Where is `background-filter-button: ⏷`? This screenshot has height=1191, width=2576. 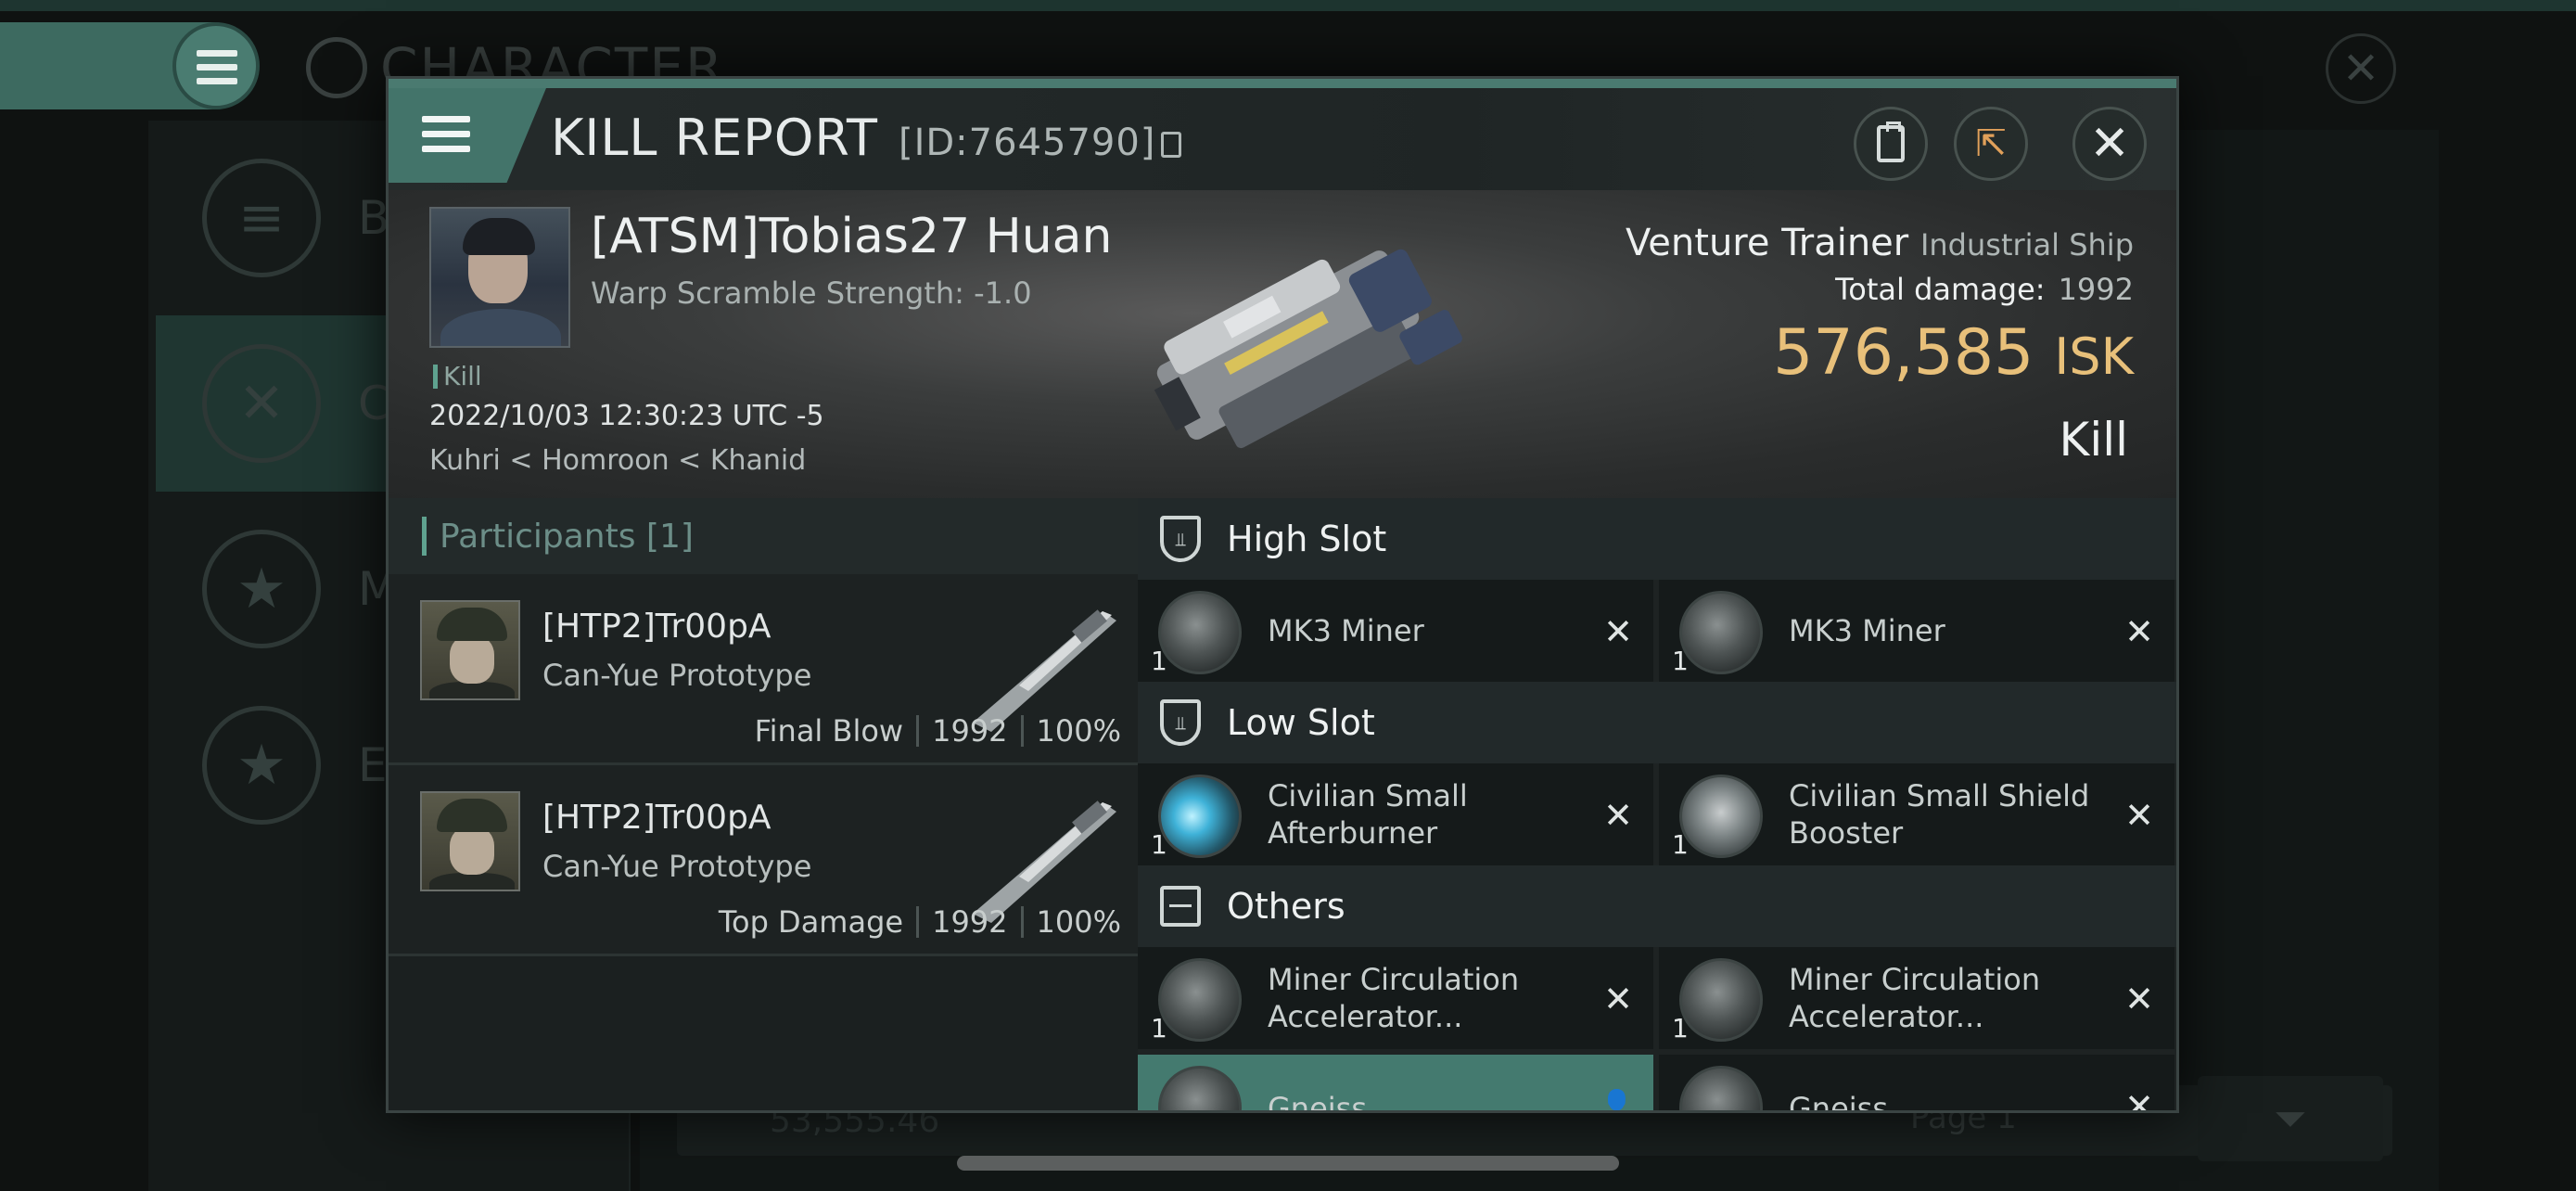 background-filter-button: ⏷ is located at coordinates (2290, 1118).